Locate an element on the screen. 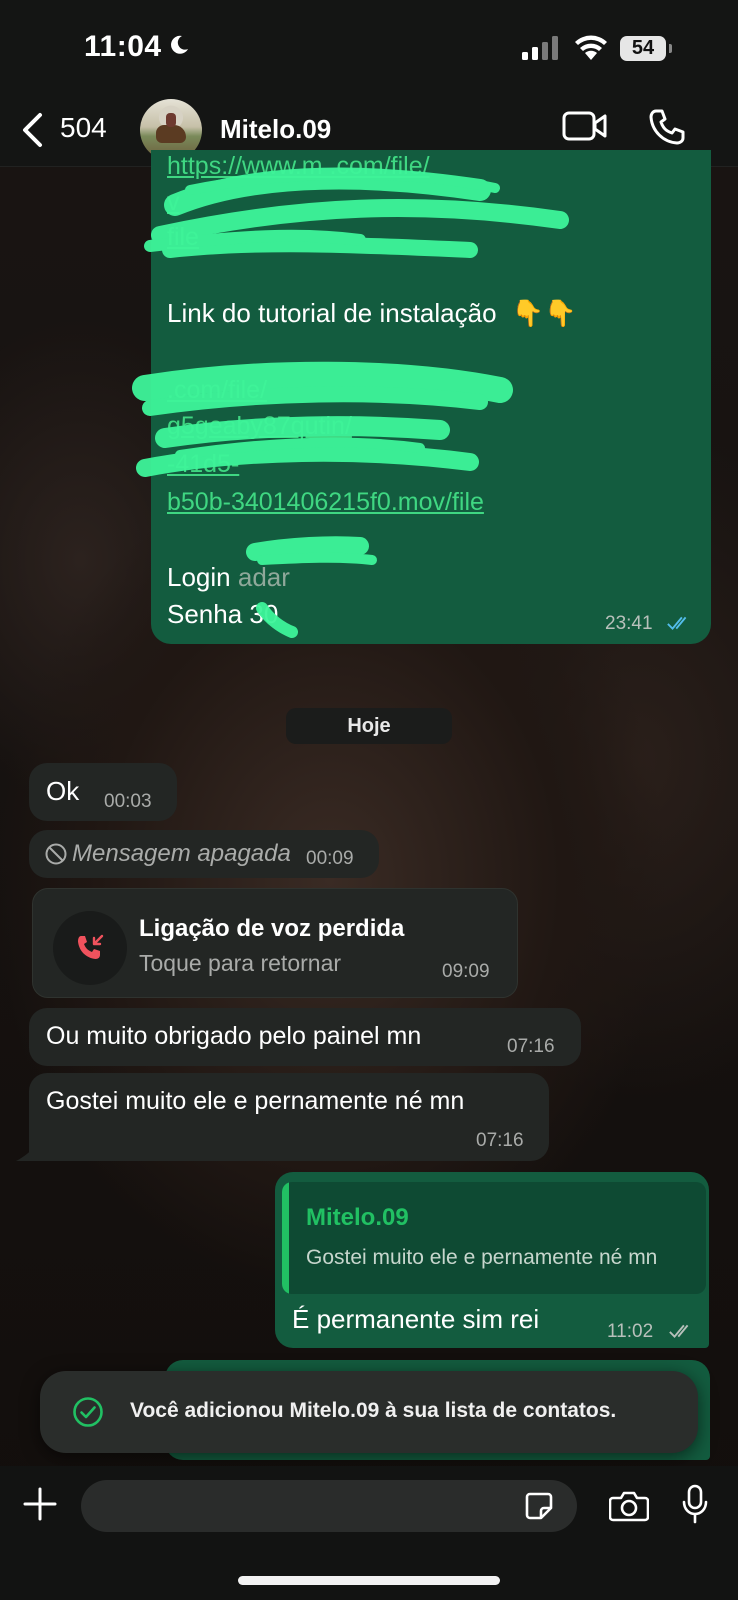 The height and width of the screenshot is (1600, 738). chat-header is located at coordinates (369, 83).